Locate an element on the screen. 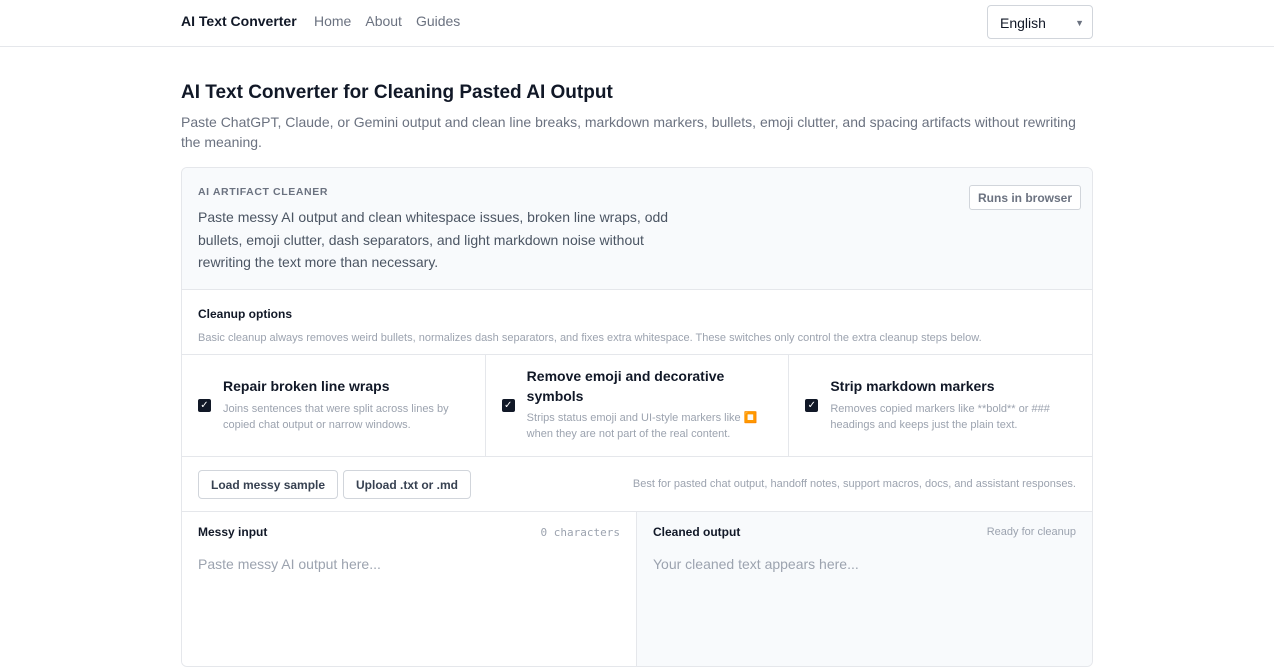  cleanup-options-title: Cleanup options is located at coordinates (245, 314).